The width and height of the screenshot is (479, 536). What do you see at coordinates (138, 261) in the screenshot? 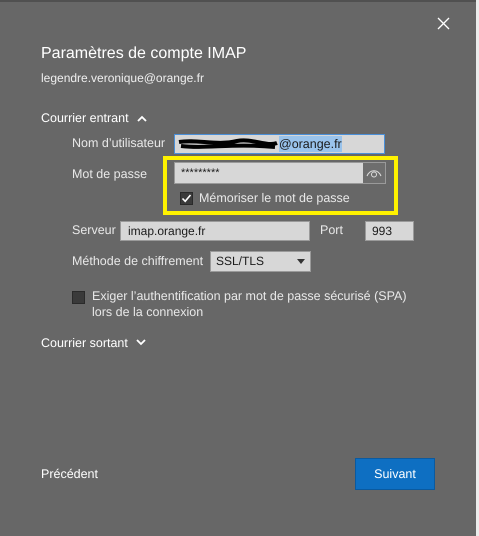
I see `encryption-label: Méthode de chiffrement` at bounding box center [138, 261].